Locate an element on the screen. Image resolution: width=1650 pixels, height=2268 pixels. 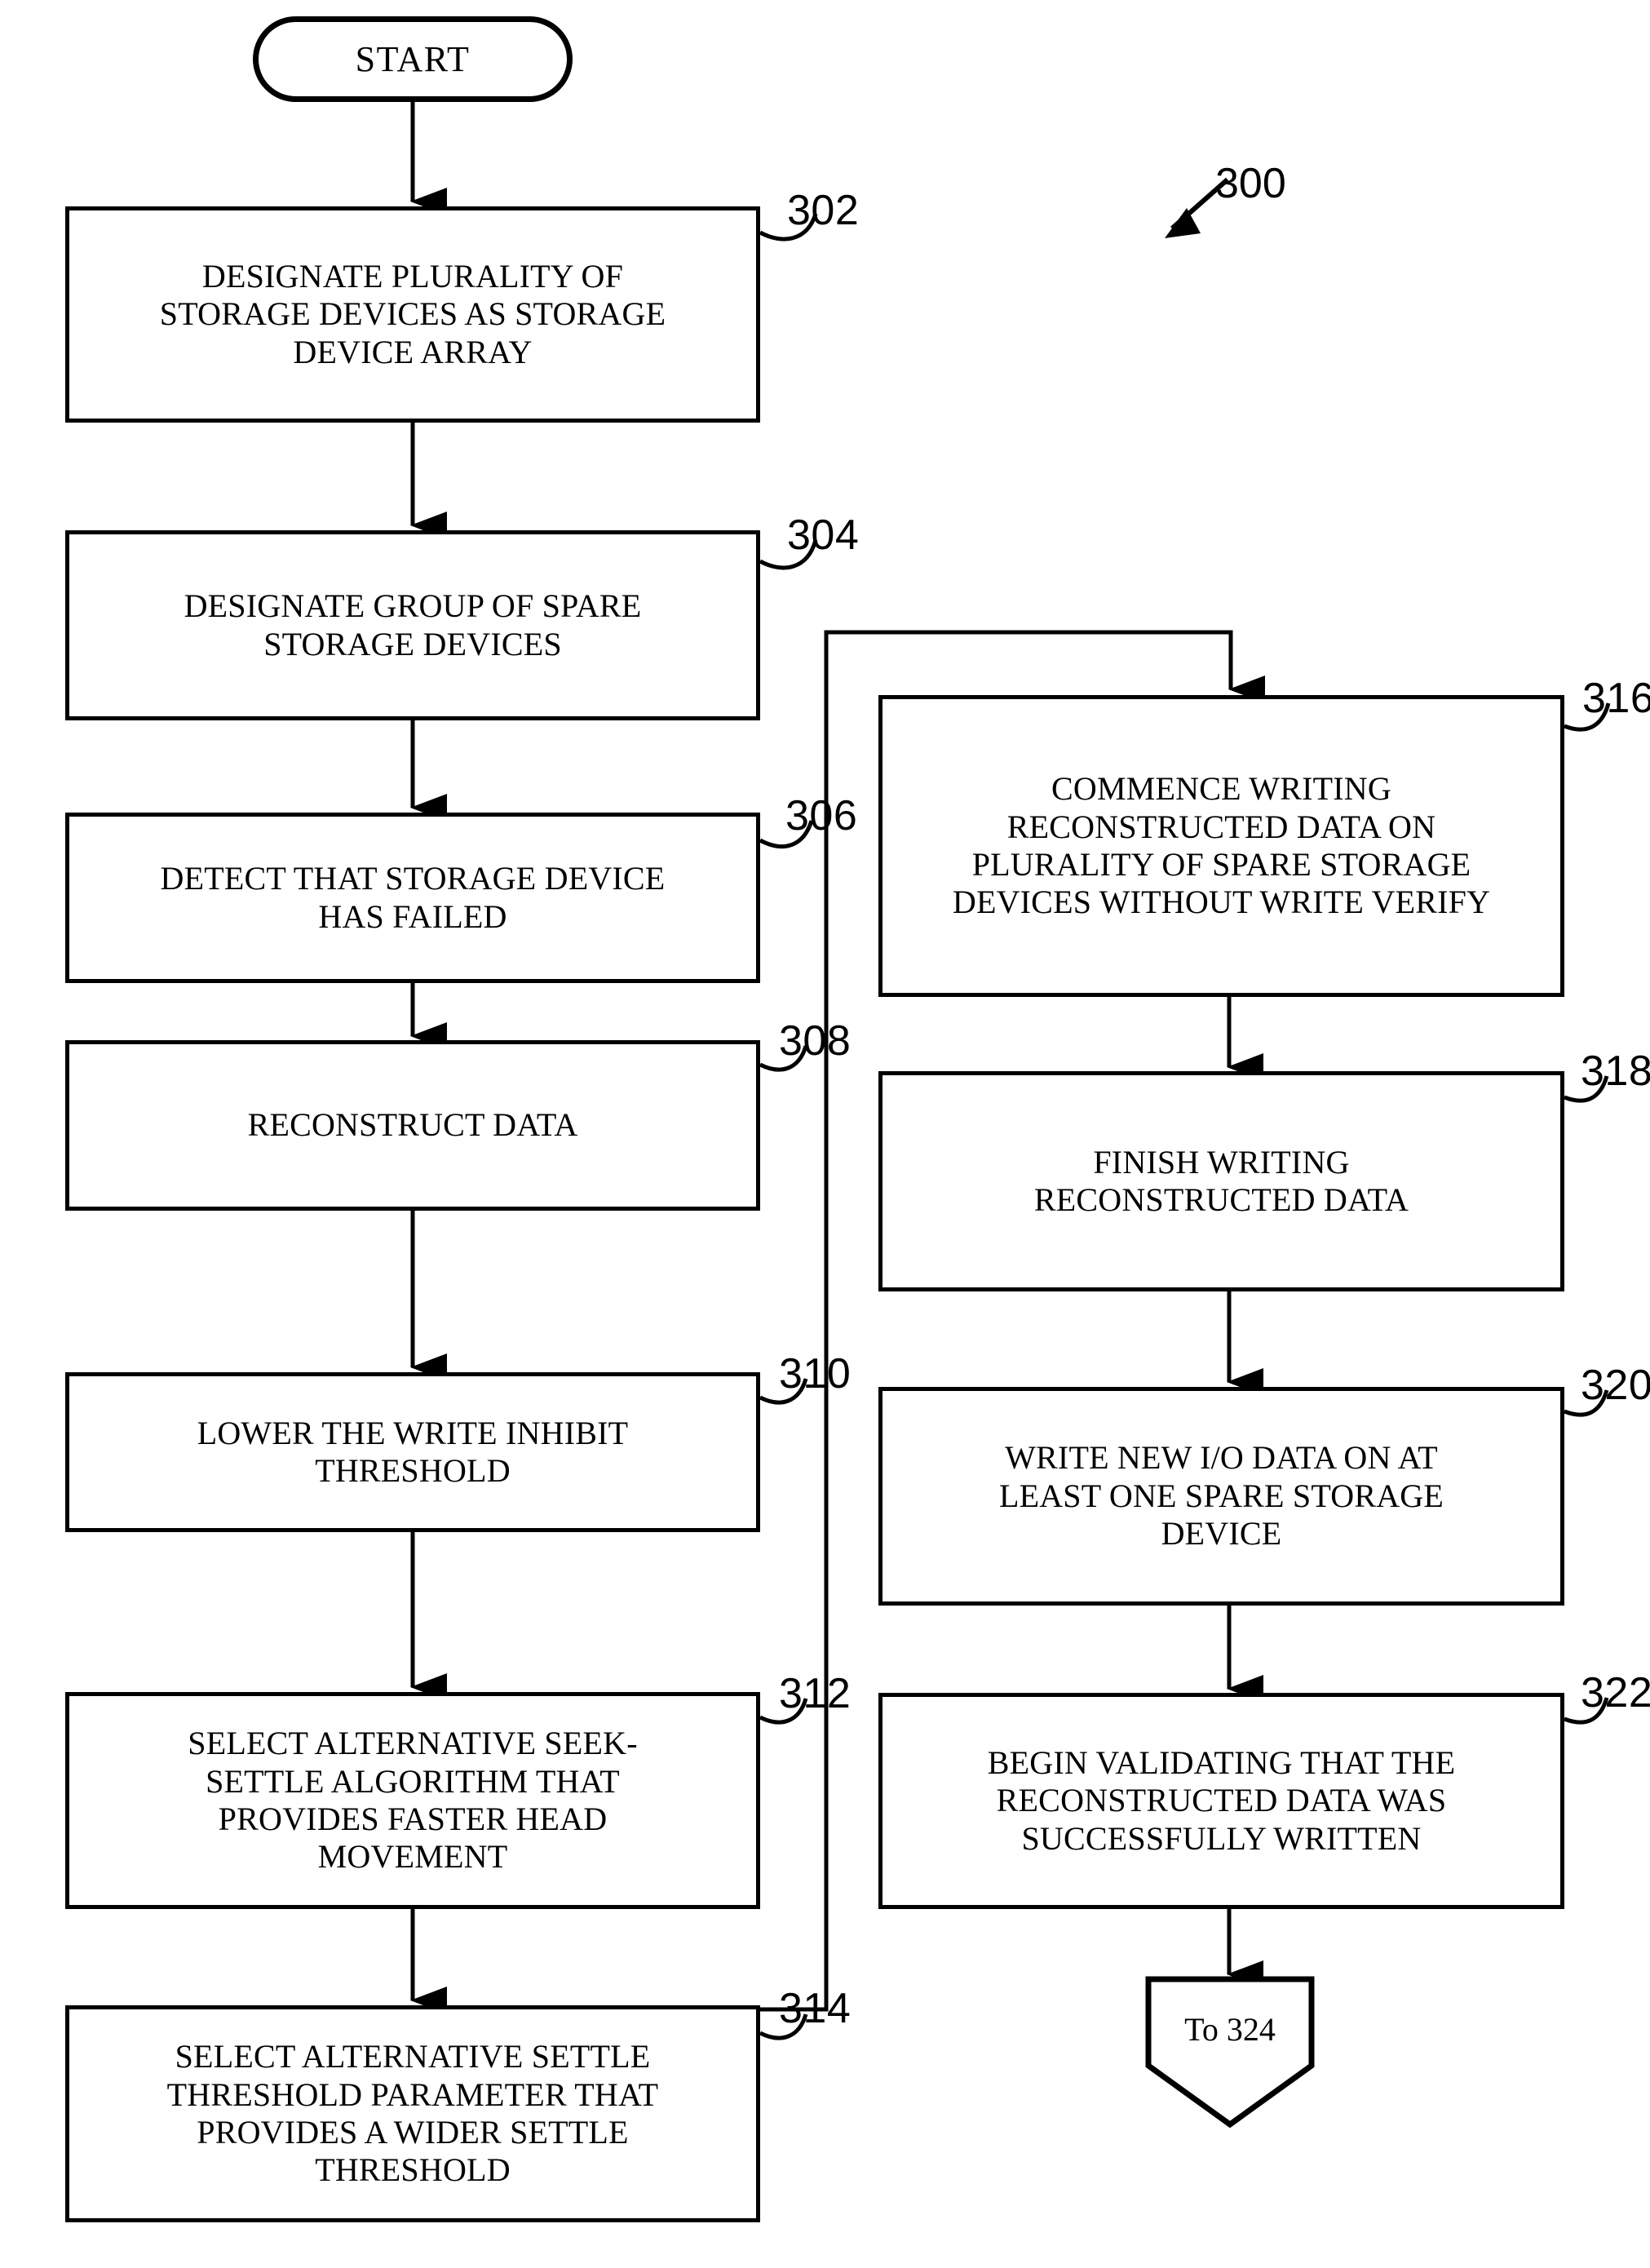
node-start: START is located at coordinates (413, 59).